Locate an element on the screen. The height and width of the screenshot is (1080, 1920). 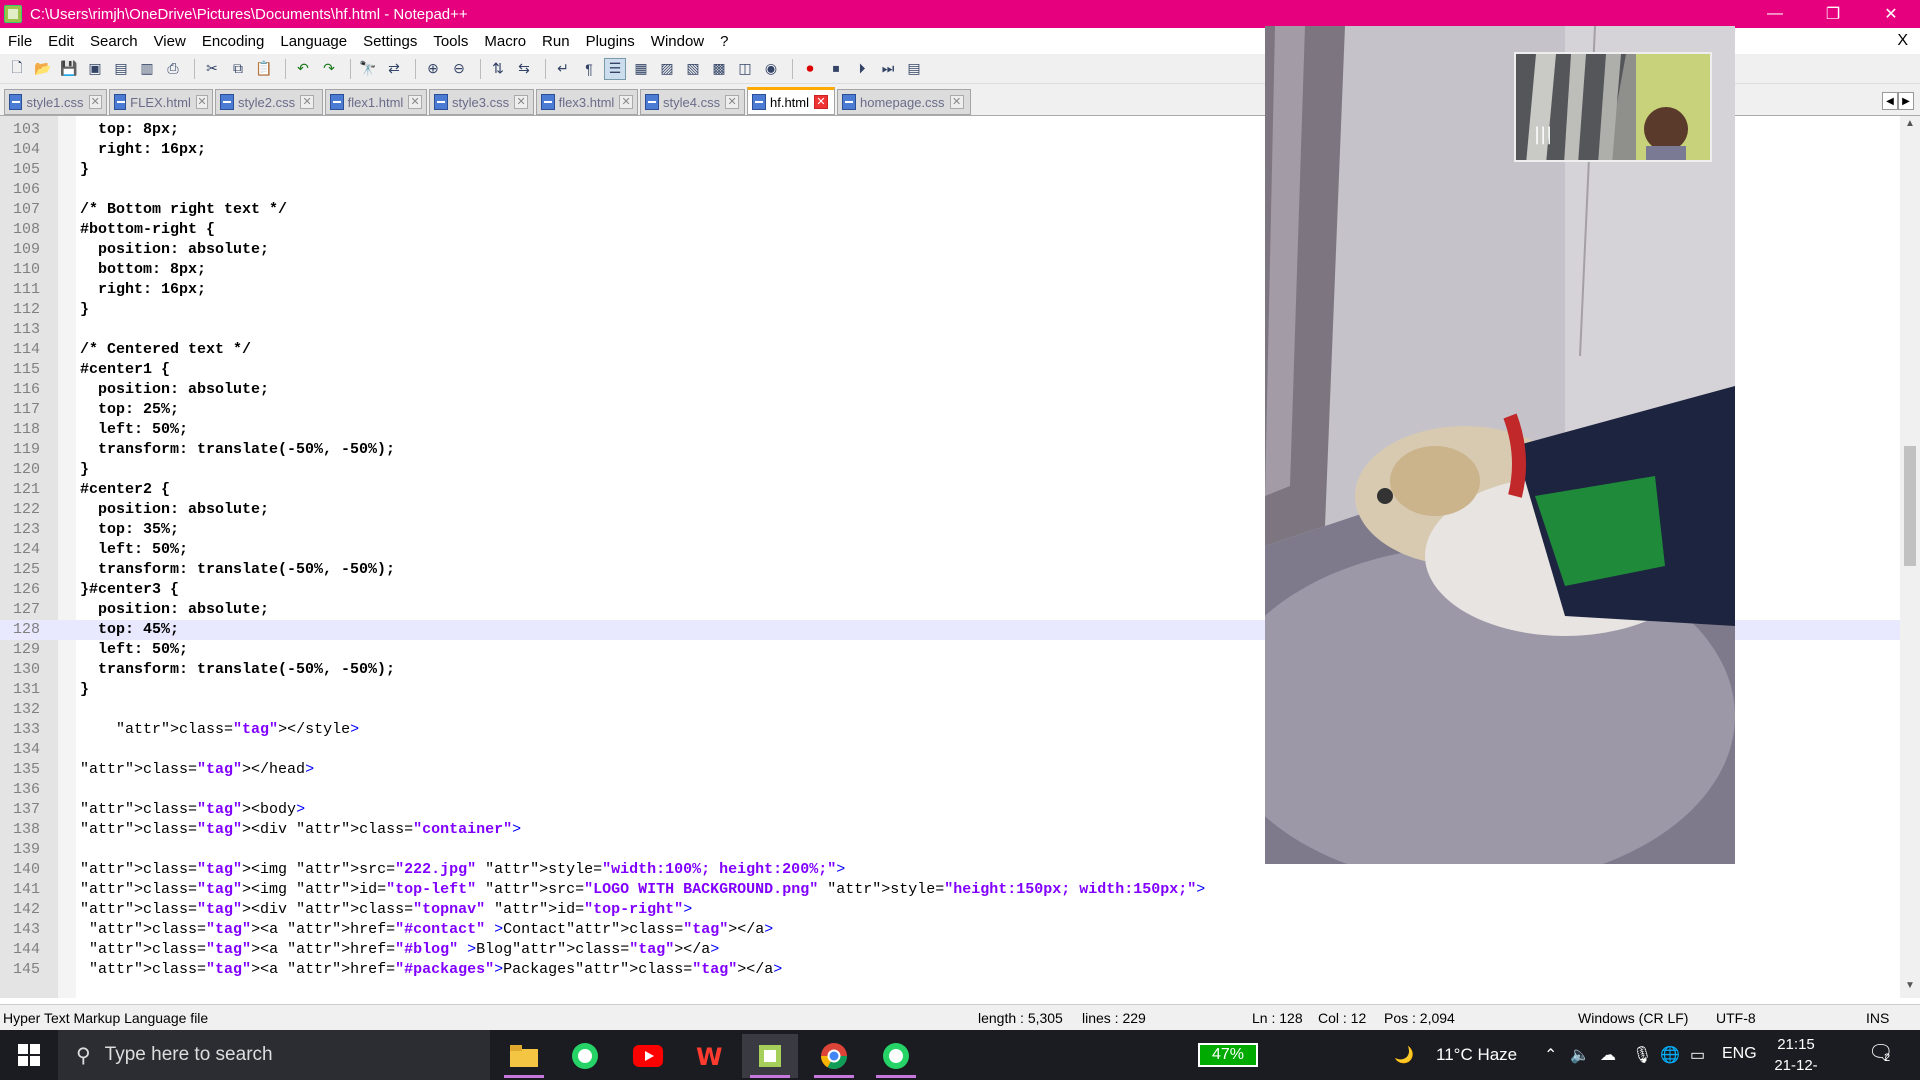
notepad-plus-plus-app is located at coordinates (770, 1056).